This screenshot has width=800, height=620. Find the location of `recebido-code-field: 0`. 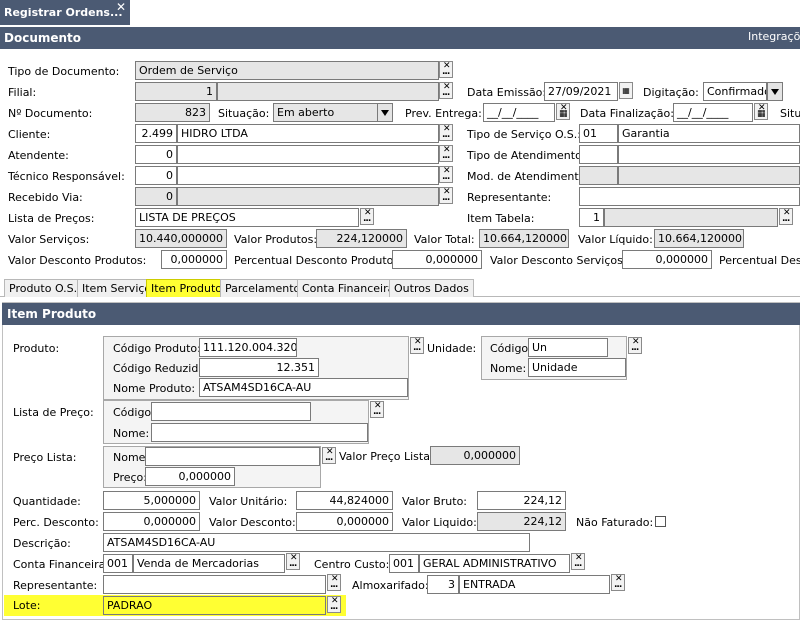

recebido-code-field: 0 is located at coordinates (156, 196).